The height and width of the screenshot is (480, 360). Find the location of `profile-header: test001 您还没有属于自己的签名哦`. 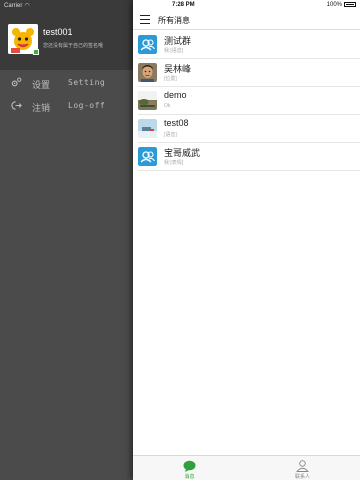

profile-header: test001 您还没有属于自己的签名哦 is located at coordinates (66, 35).